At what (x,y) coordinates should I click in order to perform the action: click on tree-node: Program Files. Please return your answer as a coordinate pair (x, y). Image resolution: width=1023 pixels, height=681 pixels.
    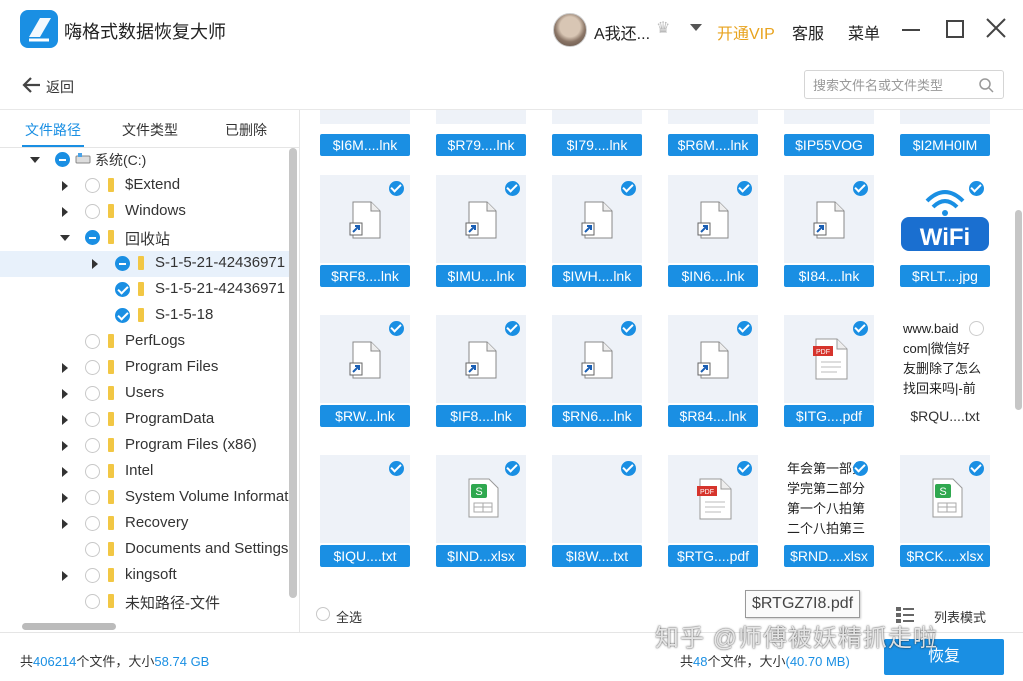
    Looking at the image, I should click on (145, 368).